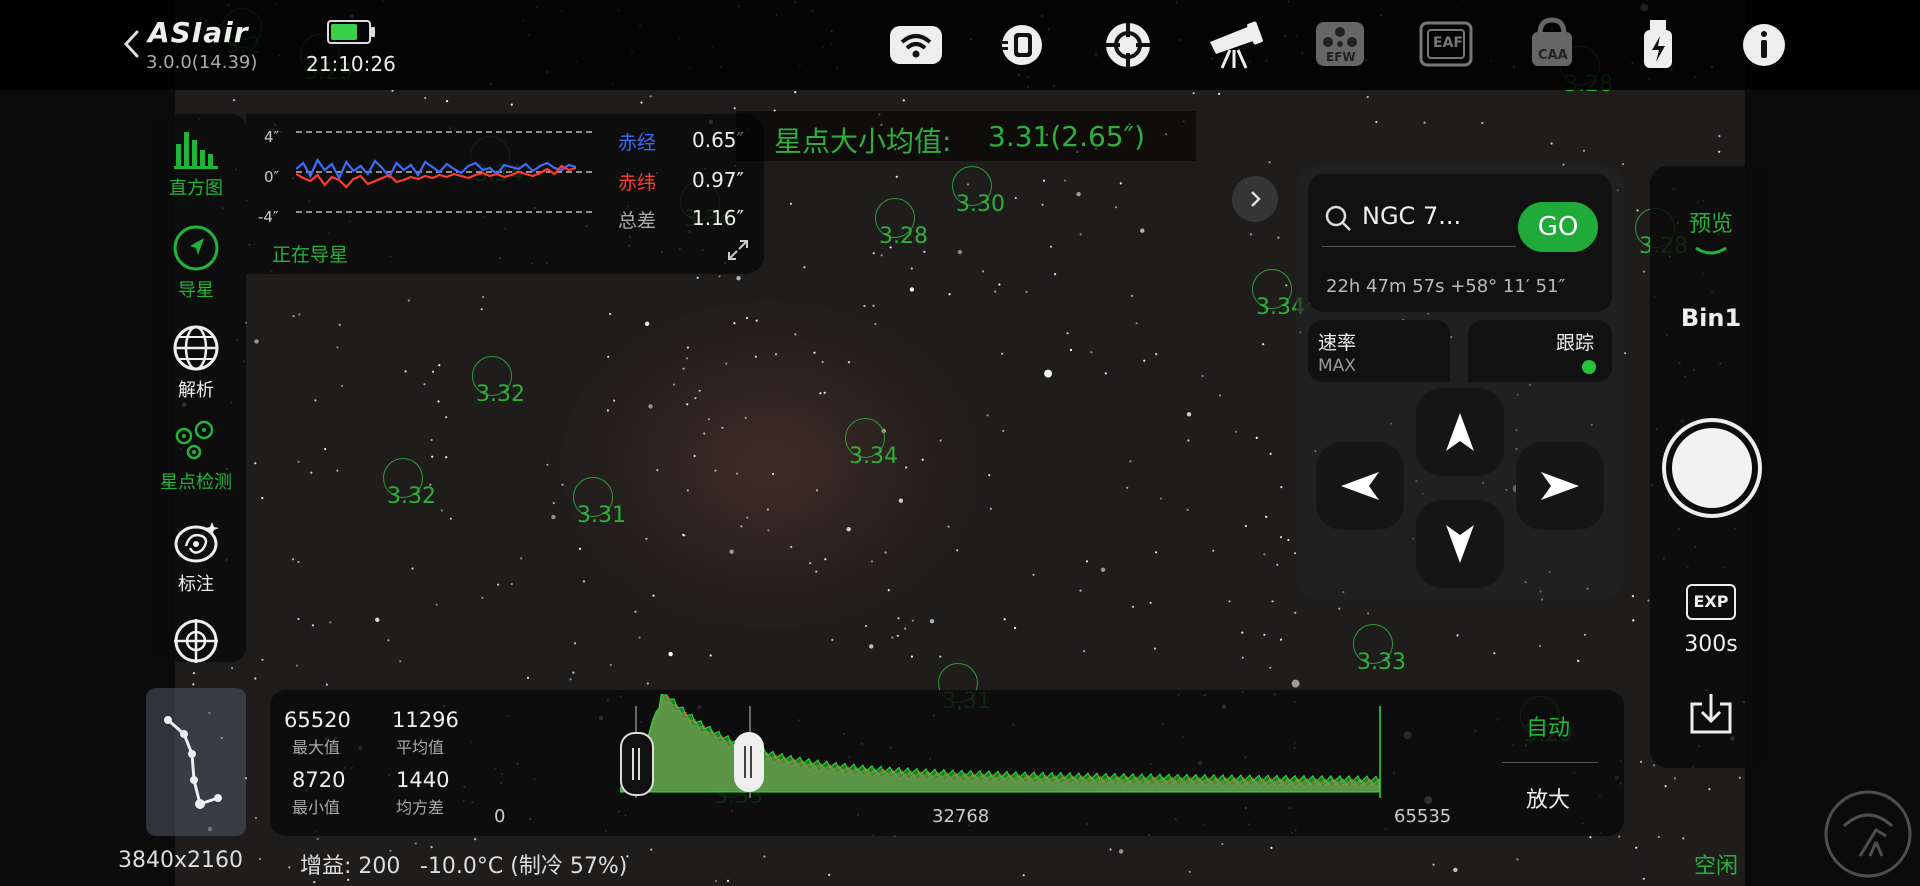 This screenshot has height=886, width=1920. I want to click on info-icon, so click(1764, 45).